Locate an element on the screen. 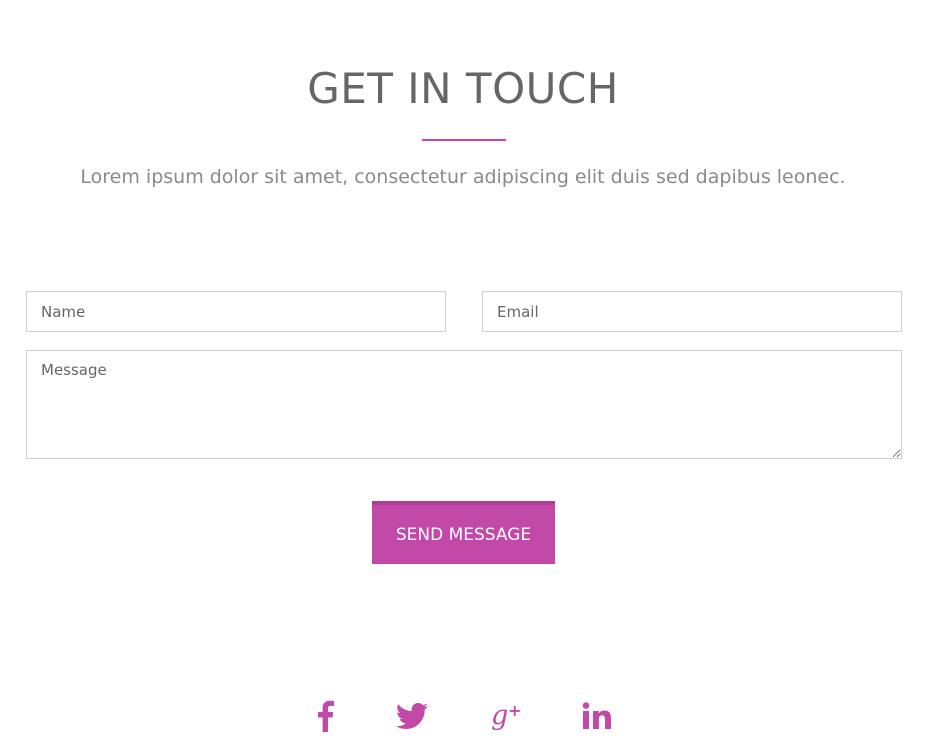 The height and width of the screenshot is (754, 926). google-plus-glyph: g + is located at coordinates (506, 715).